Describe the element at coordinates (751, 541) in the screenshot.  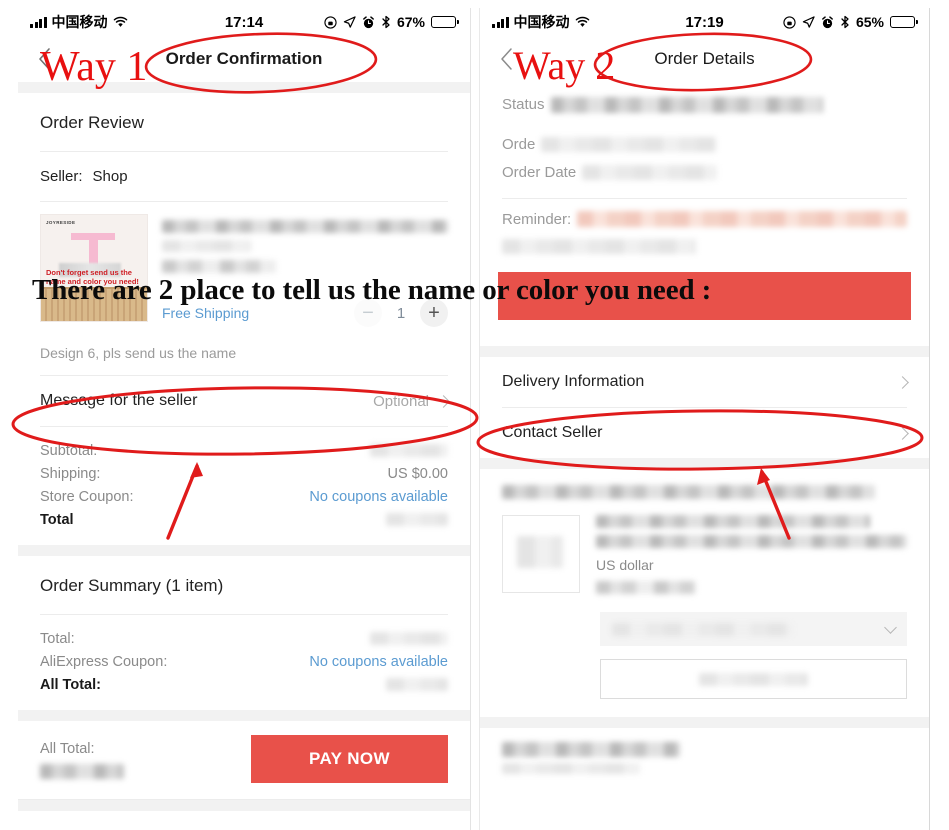
I see `item-title-line-2-blurred` at that location.